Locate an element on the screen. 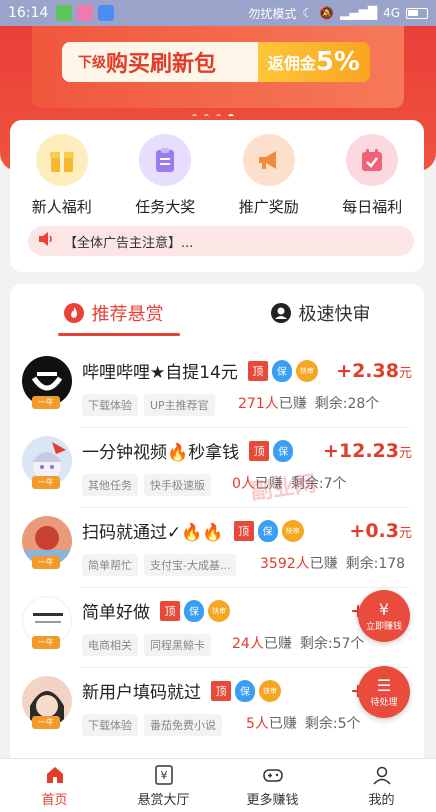 The width and height of the screenshot is (436, 812). battery-icon is located at coordinates (417, 13).